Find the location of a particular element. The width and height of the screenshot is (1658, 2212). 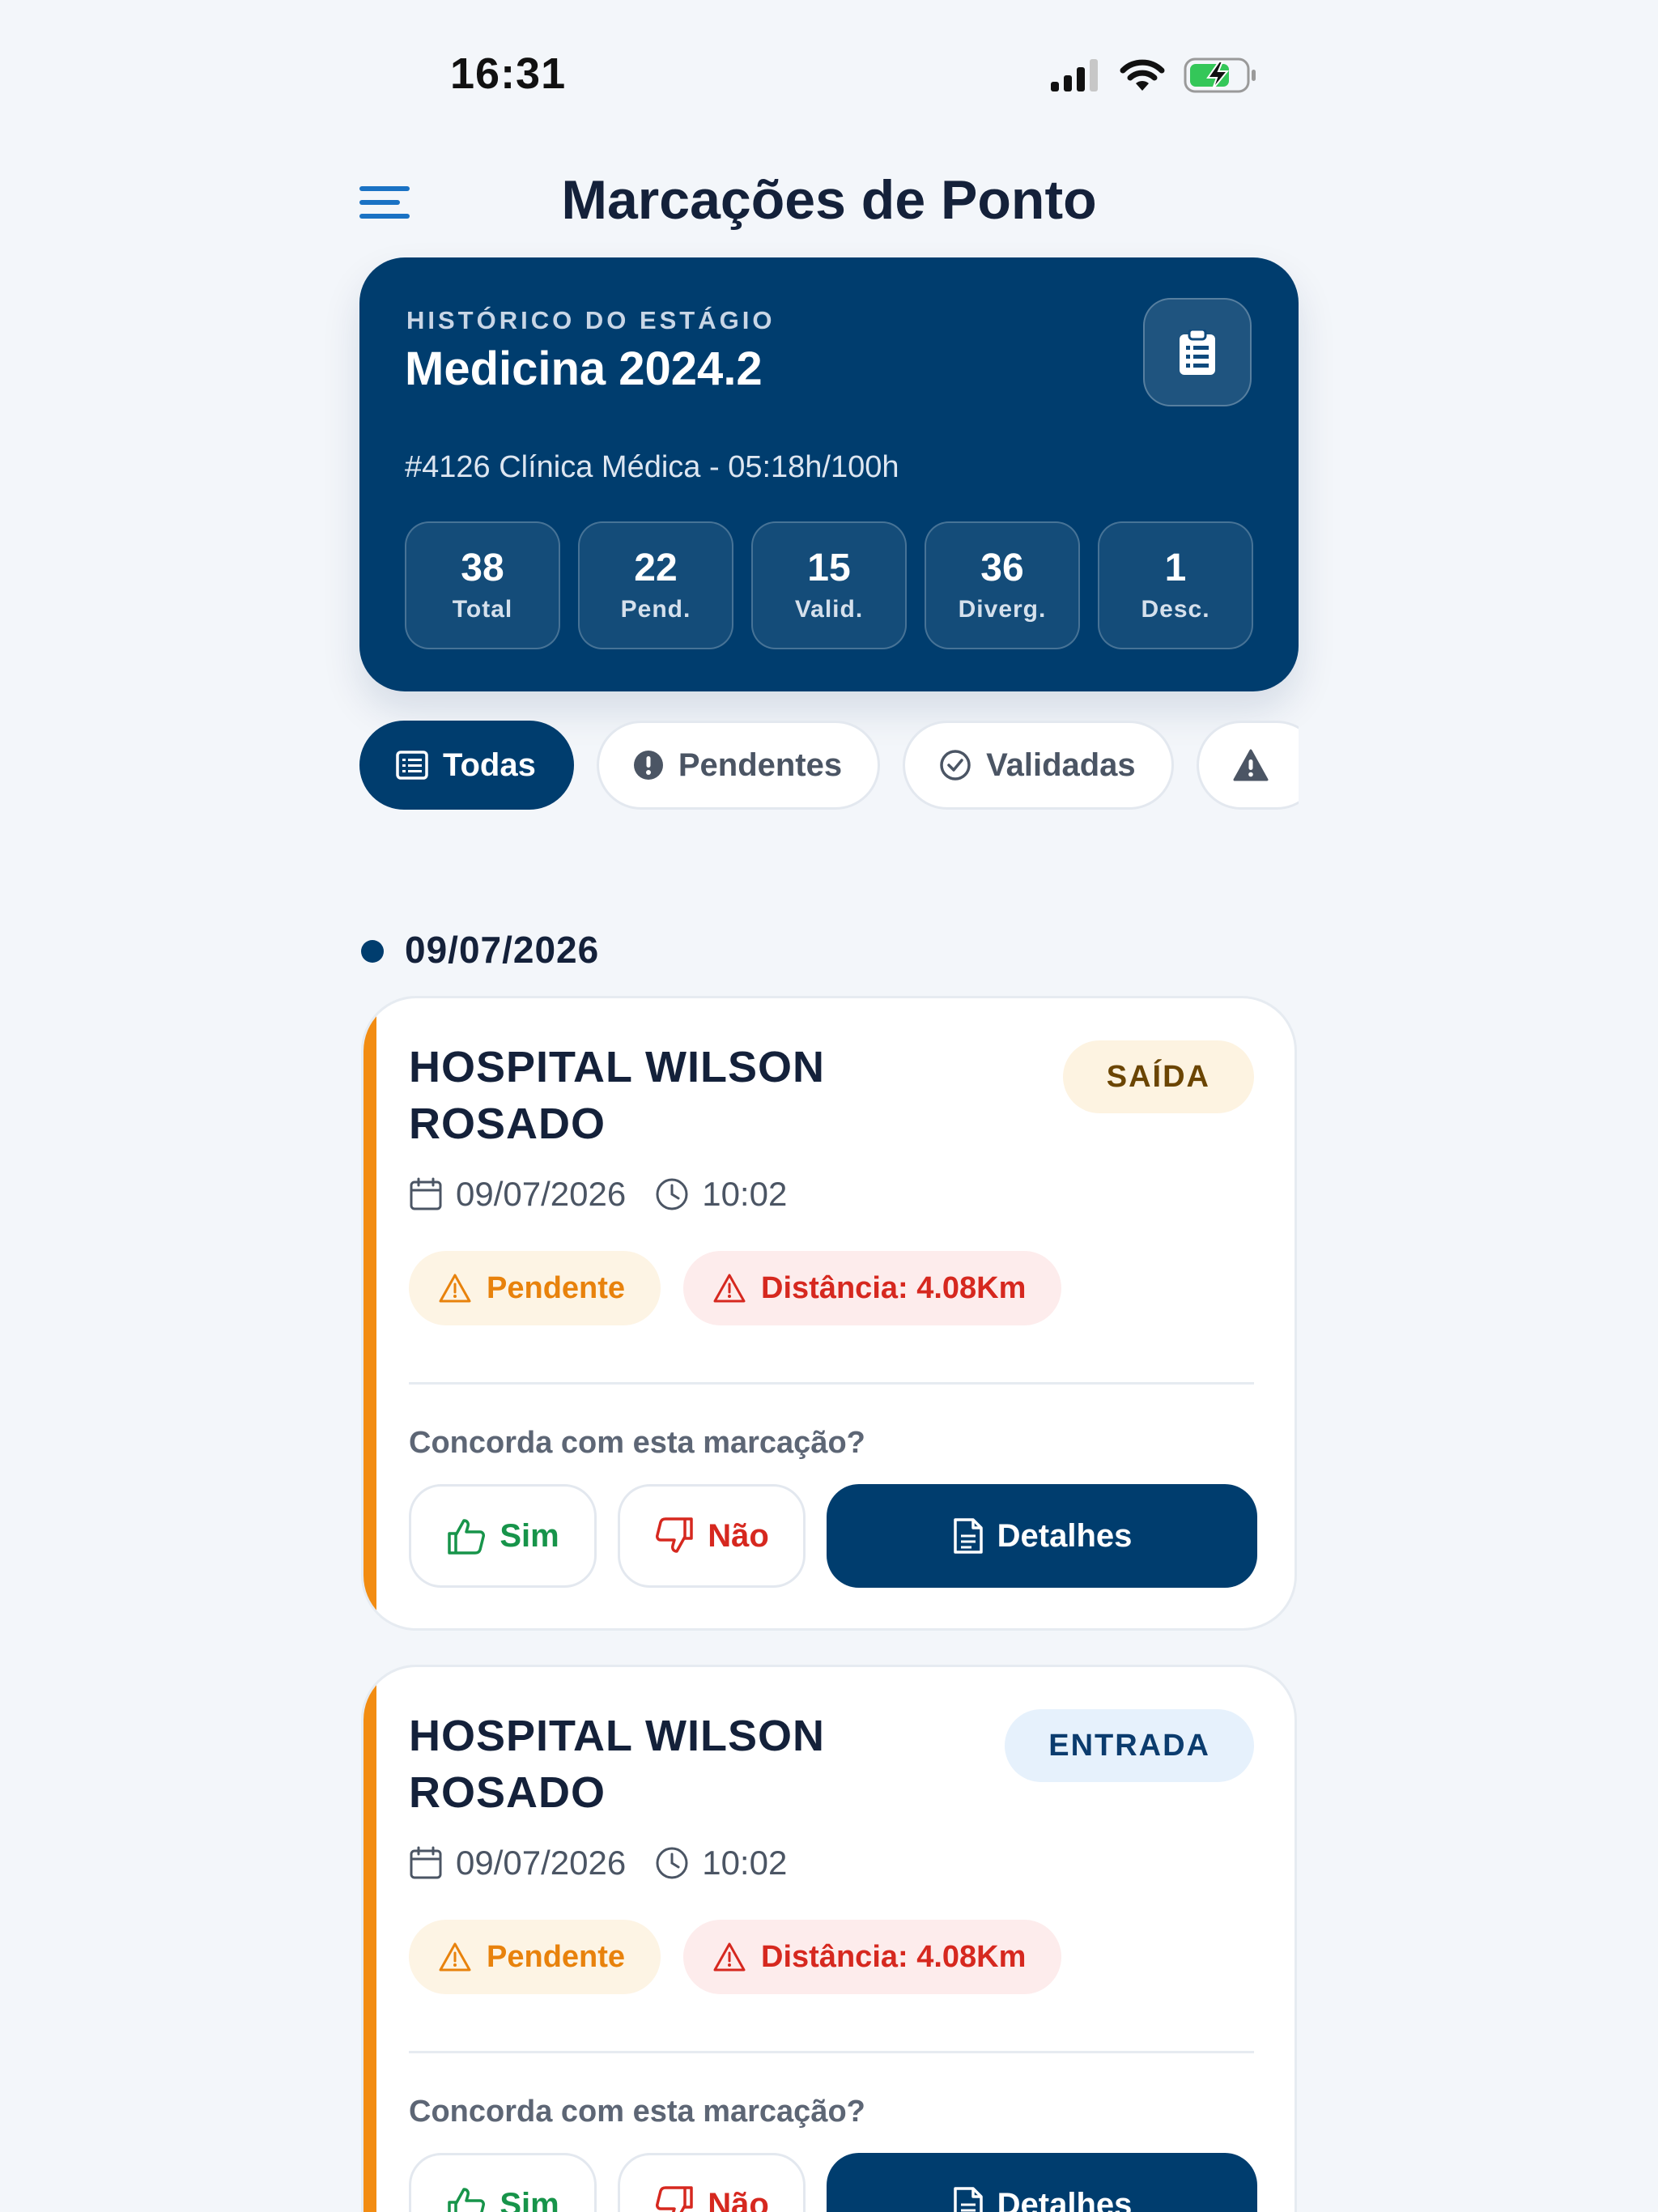

status-time: 16:31 is located at coordinates (508, 74).